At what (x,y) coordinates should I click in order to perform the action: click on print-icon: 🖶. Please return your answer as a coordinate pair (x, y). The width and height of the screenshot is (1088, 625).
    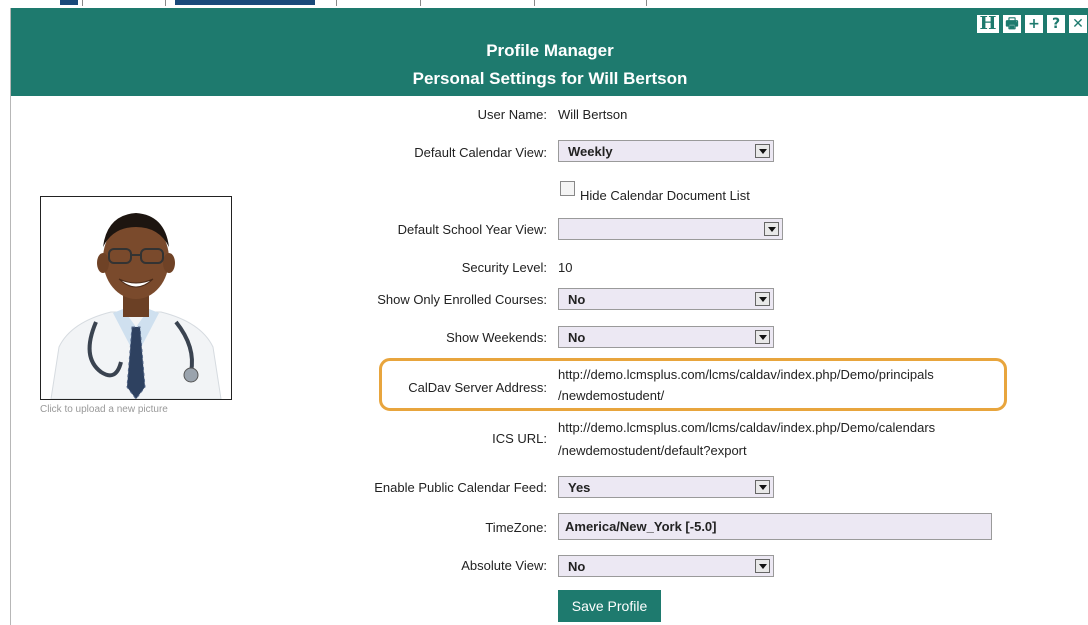
    Looking at the image, I should click on (1012, 24).